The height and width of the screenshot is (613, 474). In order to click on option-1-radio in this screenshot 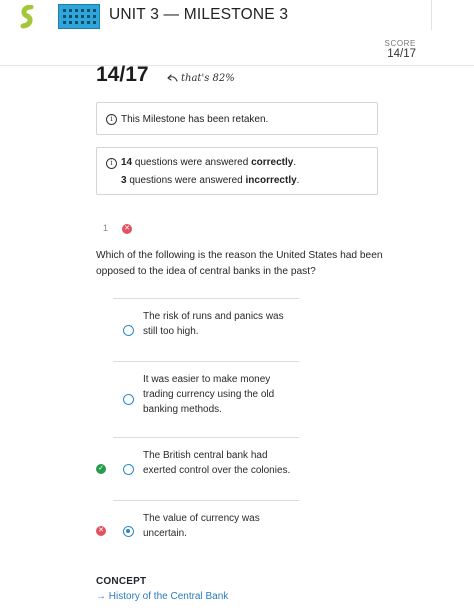, I will do `click(128, 330)`.